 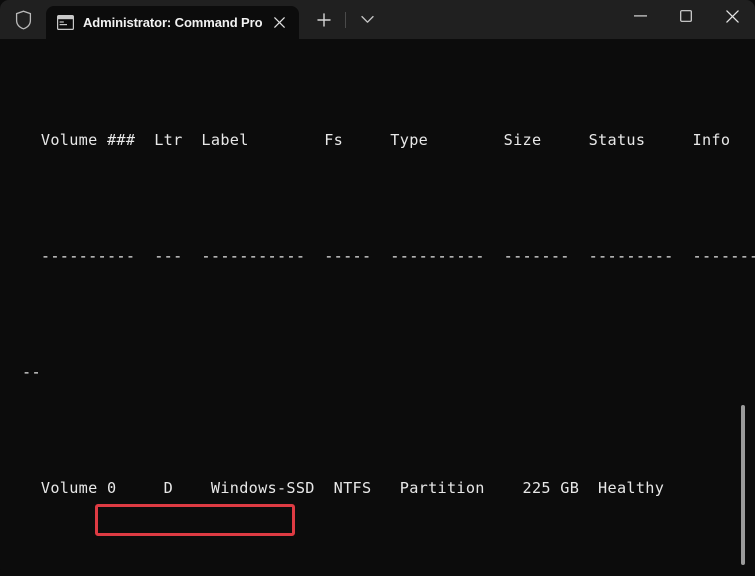 What do you see at coordinates (324, 20) in the screenshot?
I see `new-tab-button` at bounding box center [324, 20].